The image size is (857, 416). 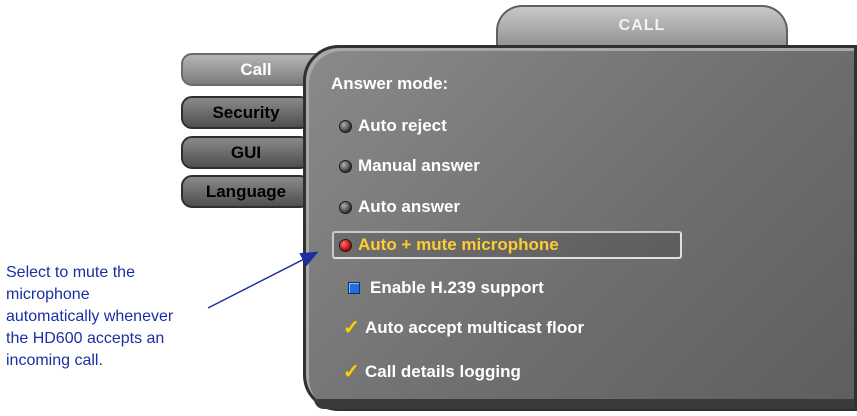 I want to click on radio-auto-mute-microphone: Auto + mute microphone, so click(x=449, y=245).